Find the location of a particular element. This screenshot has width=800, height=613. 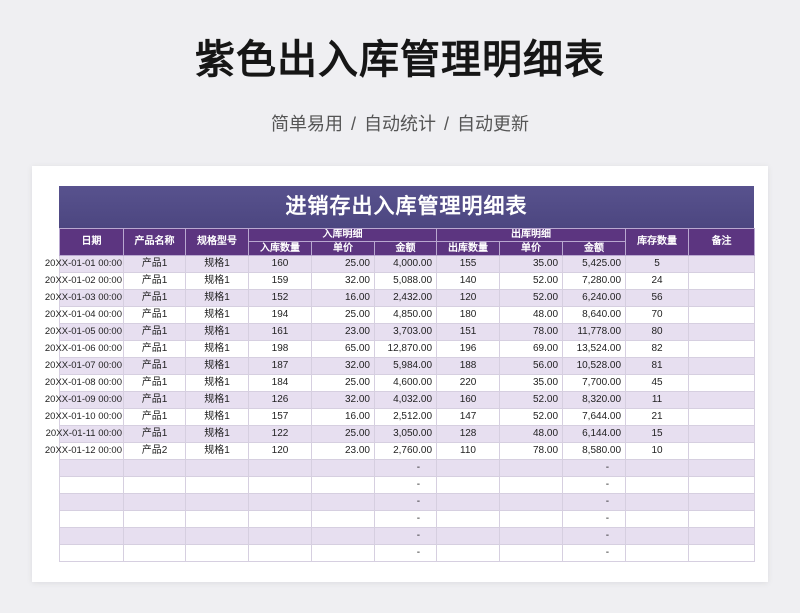

out-amount-cell: 13,524.00 is located at coordinates (594, 349).